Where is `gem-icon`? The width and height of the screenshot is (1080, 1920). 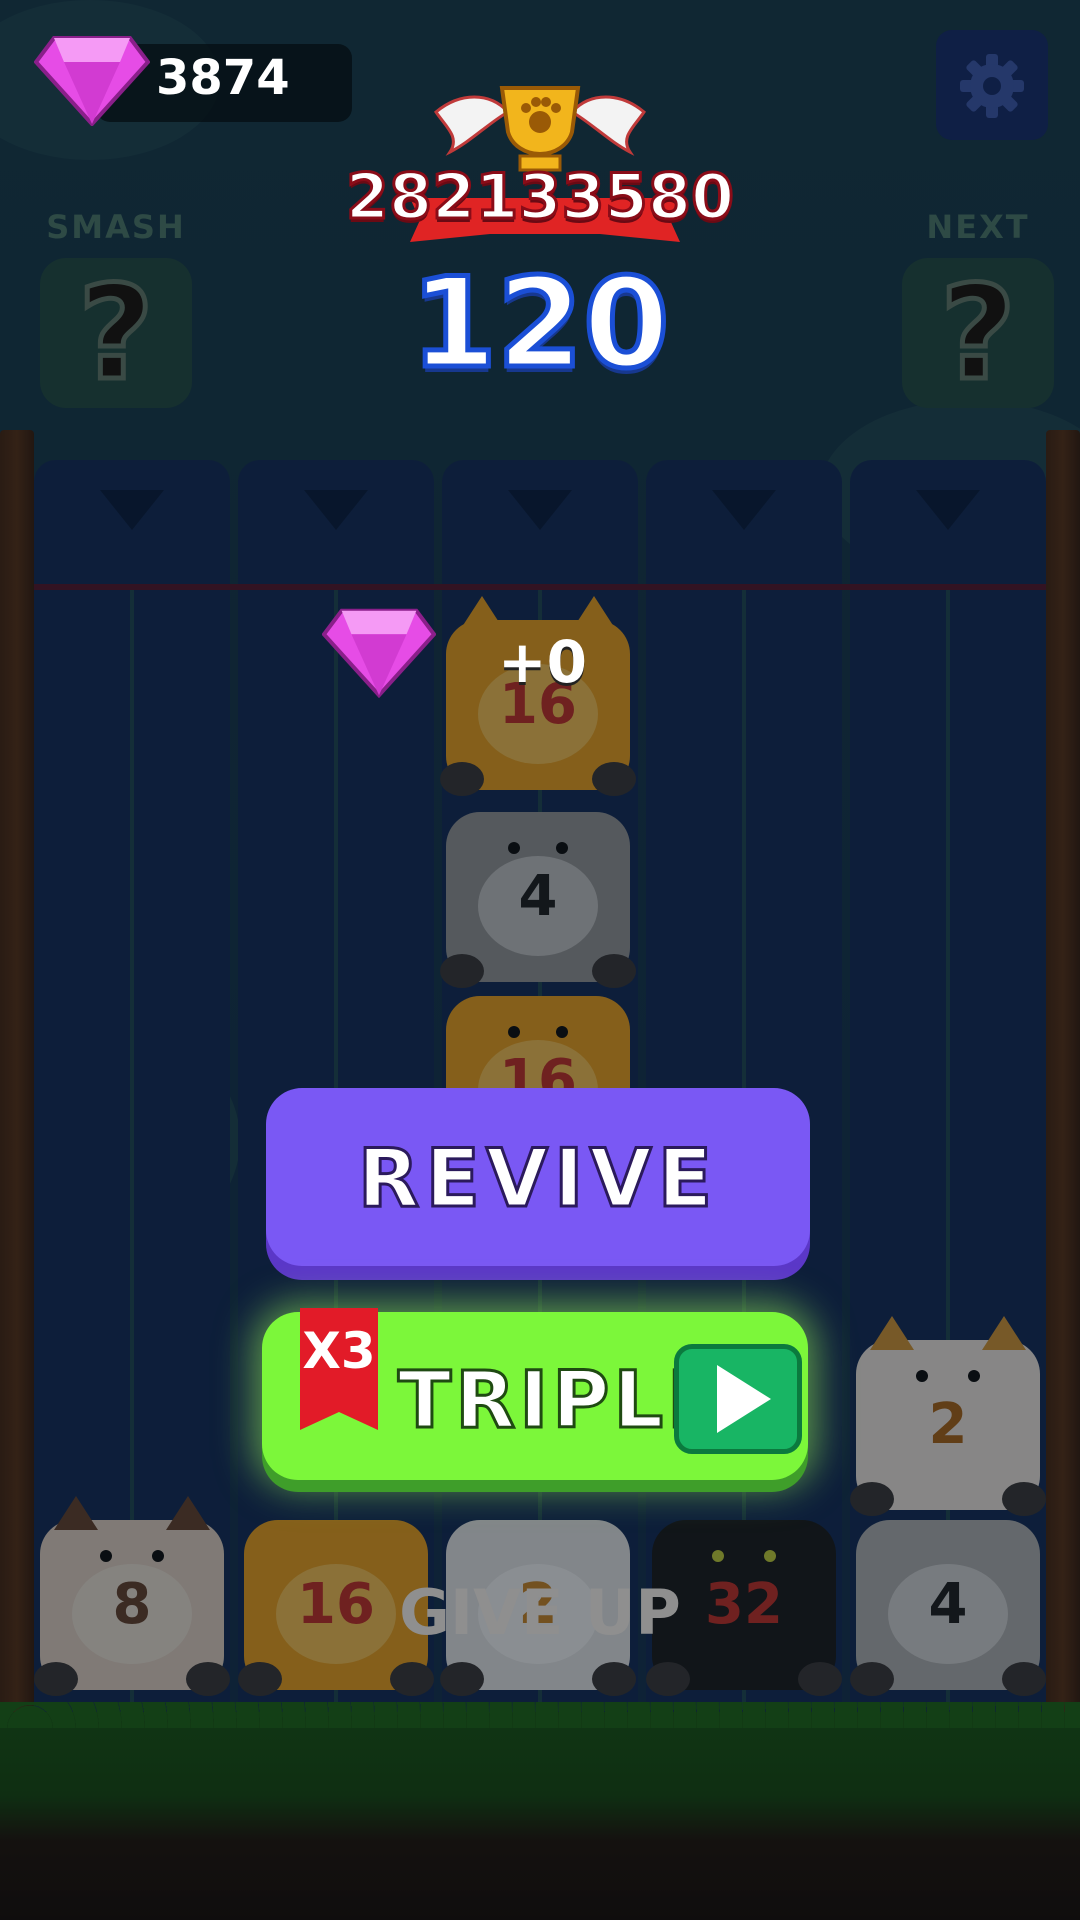 gem-icon is located at coordinates (92, 81).